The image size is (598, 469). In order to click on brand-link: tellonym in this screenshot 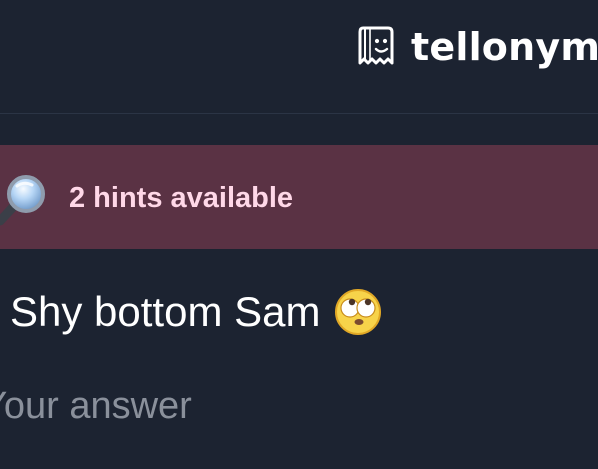, I will do `click(476, 47)`.